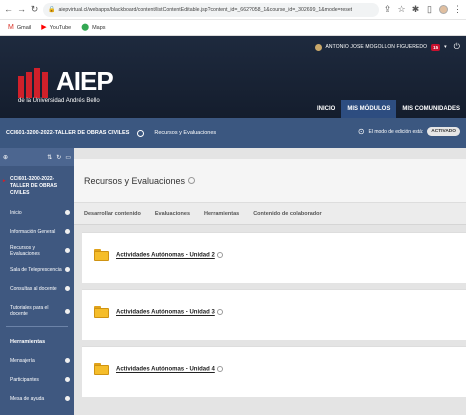 The width and height of the screenshot is (466, 415). I want to click on youtube-icon: ▶, so click(44, 27).